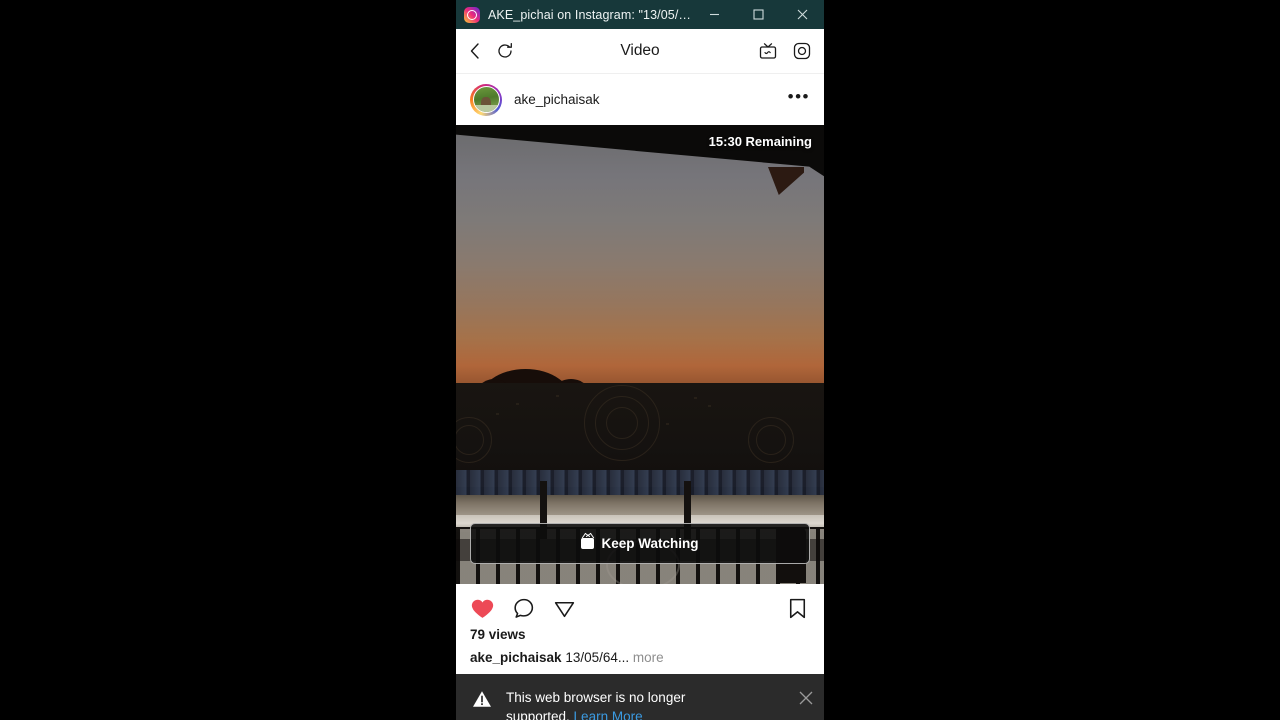 This screenshot has height=720, width=1280. I want to click on back-chevron-icon, so click(475, 51).